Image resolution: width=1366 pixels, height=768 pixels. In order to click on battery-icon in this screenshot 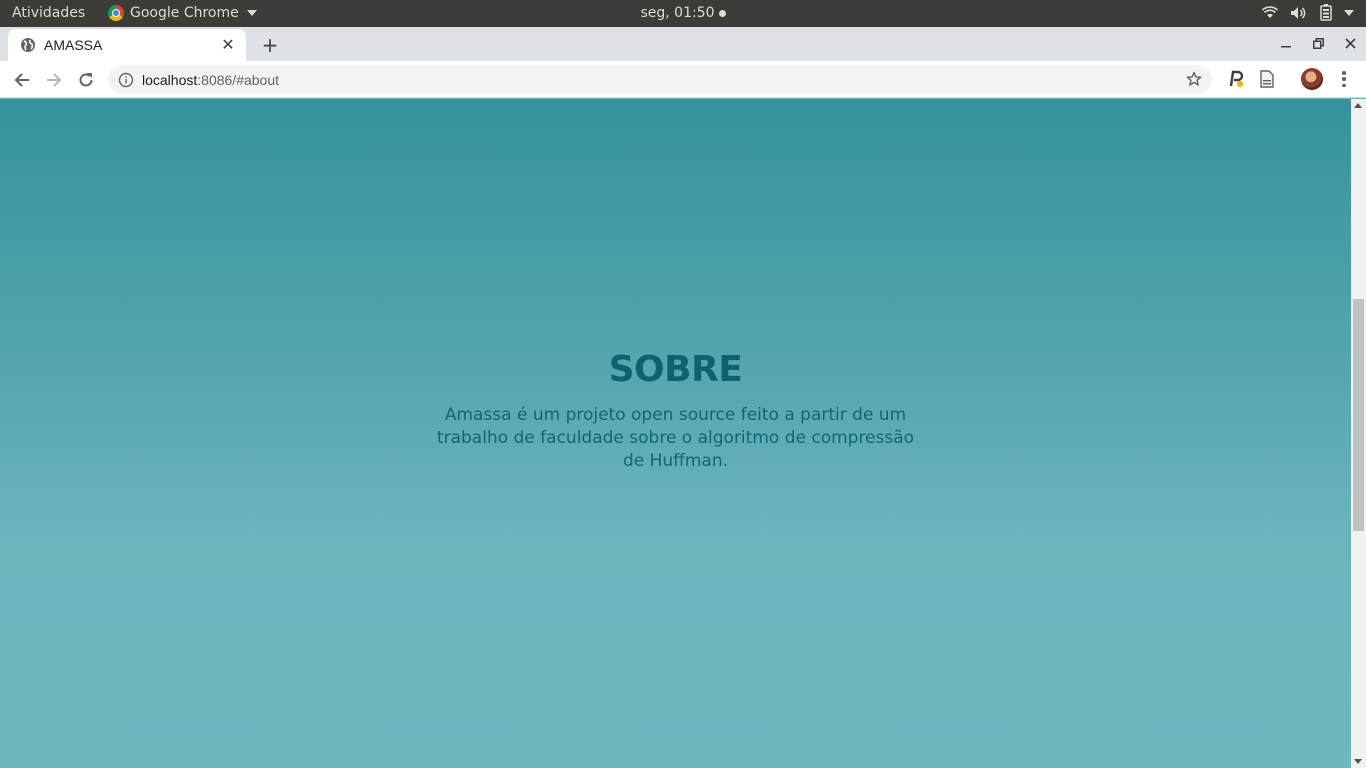, I will do `click(1326, 12)`.